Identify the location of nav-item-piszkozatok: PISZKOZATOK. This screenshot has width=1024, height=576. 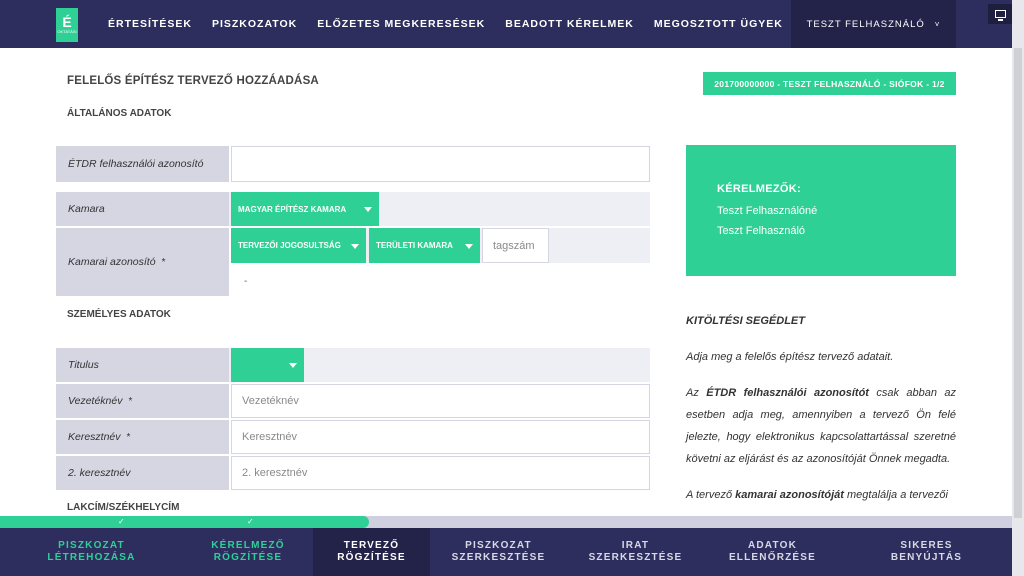
(254, 24).